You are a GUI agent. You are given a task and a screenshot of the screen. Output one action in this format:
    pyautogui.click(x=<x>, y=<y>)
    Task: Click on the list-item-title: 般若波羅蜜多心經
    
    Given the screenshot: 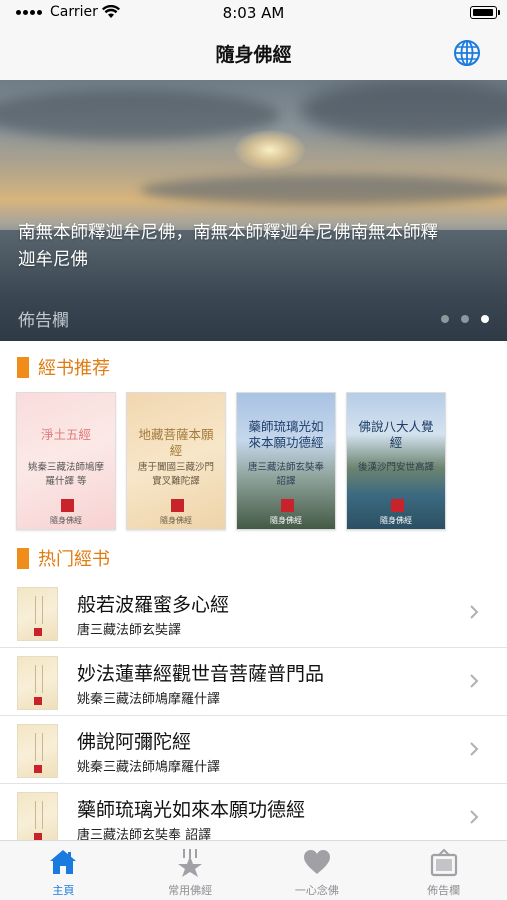 What is the action you would take?
    pyautogui.click(x=153, y=605)
    